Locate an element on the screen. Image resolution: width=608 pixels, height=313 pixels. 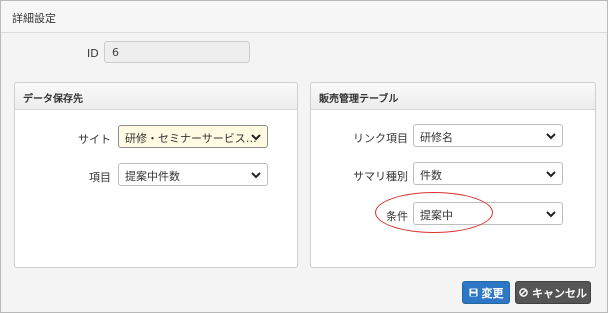
cancel-button: キャンセル is located at coordinates (553, 292).